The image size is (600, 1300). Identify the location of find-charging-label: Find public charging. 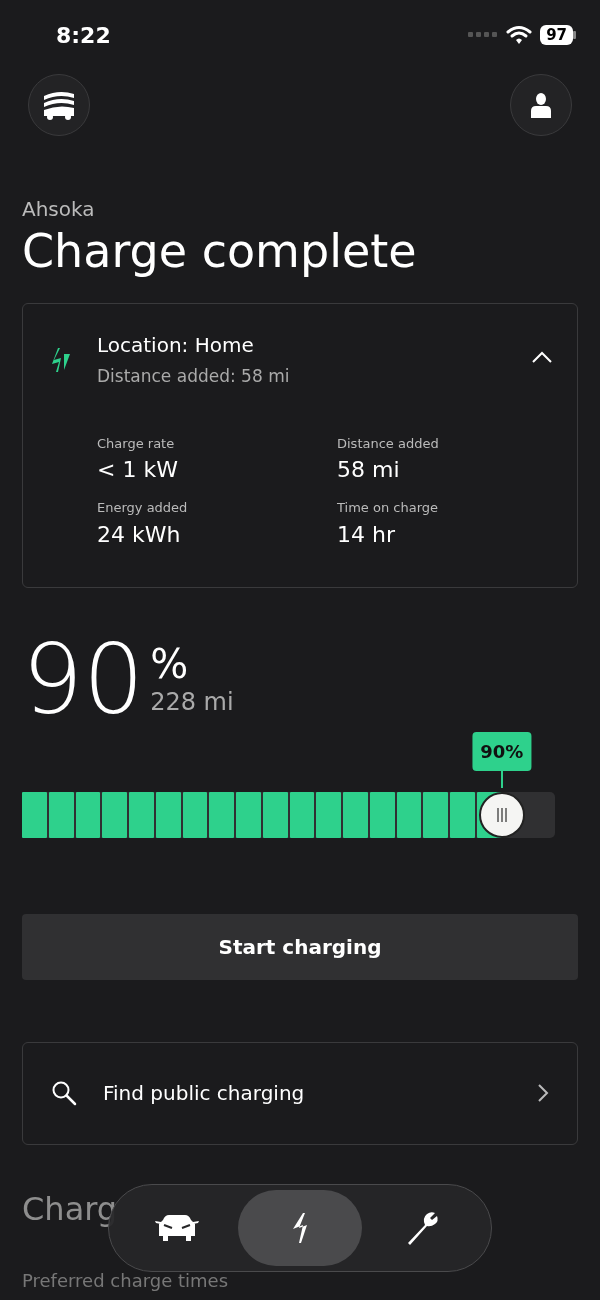
(204, 1094).